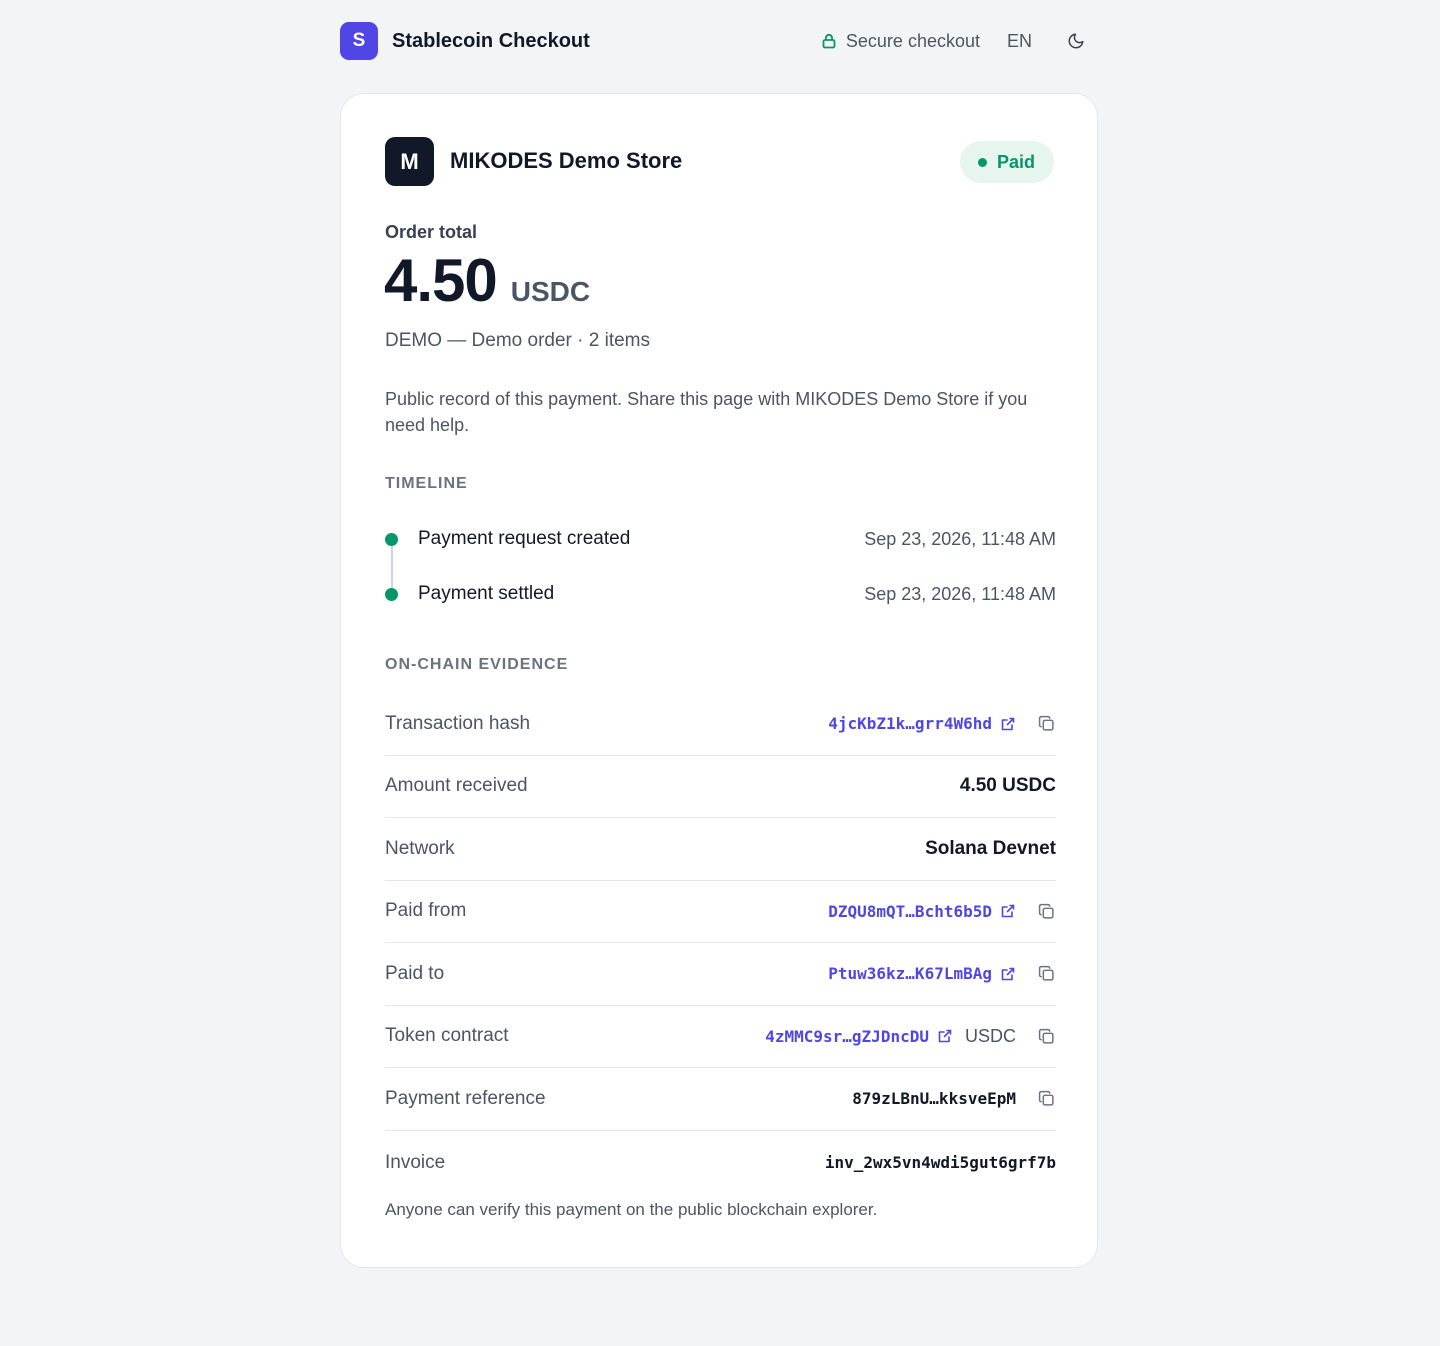 The height and width of the screenshot is (1346, 1440). I want to click on top-bar-actions: Secure checkout EN, so click(955, 41).